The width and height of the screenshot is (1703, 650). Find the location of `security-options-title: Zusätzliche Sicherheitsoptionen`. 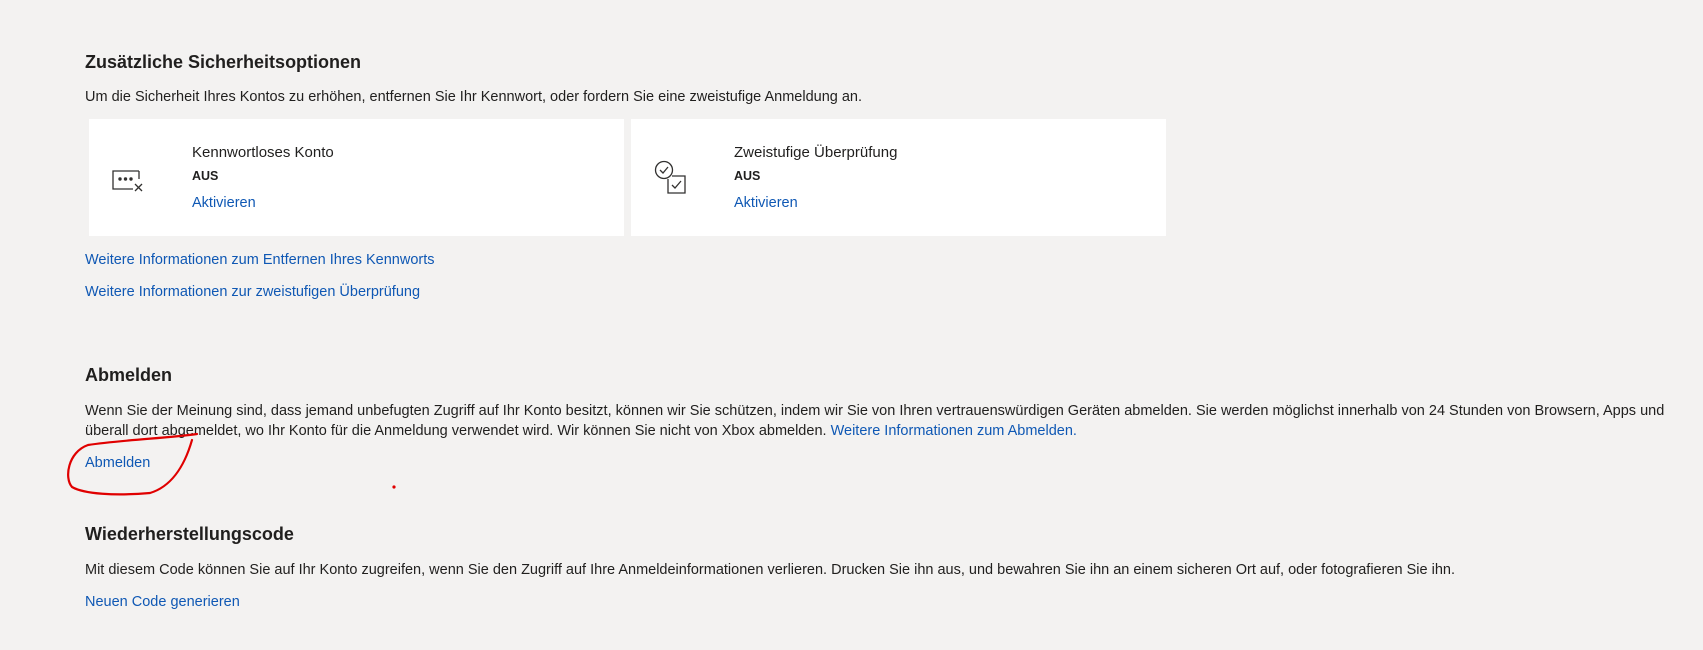

security-options-title: Zusätzliche Sicherheitsoptionen is located at coordinates (223, 62).